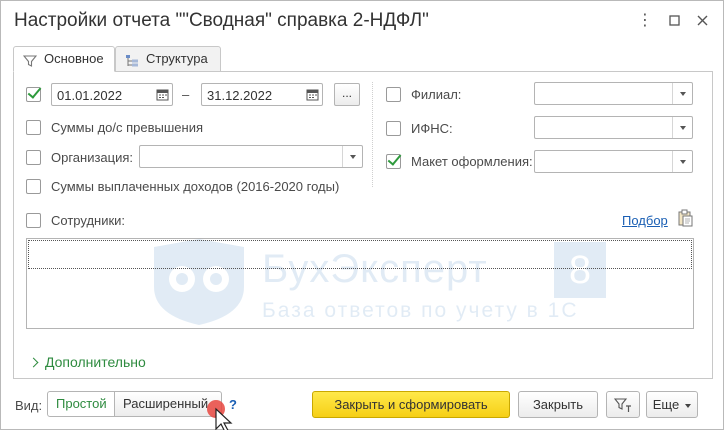 This screenshot has width=724, height=430. I want to click on mouse-cursor-icon, so click(220, 415).